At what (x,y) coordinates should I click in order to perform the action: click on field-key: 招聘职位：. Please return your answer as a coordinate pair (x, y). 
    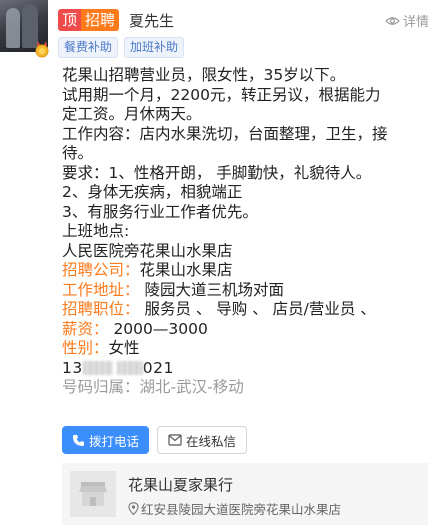
    Looking at the image, I should click on (101, 309).